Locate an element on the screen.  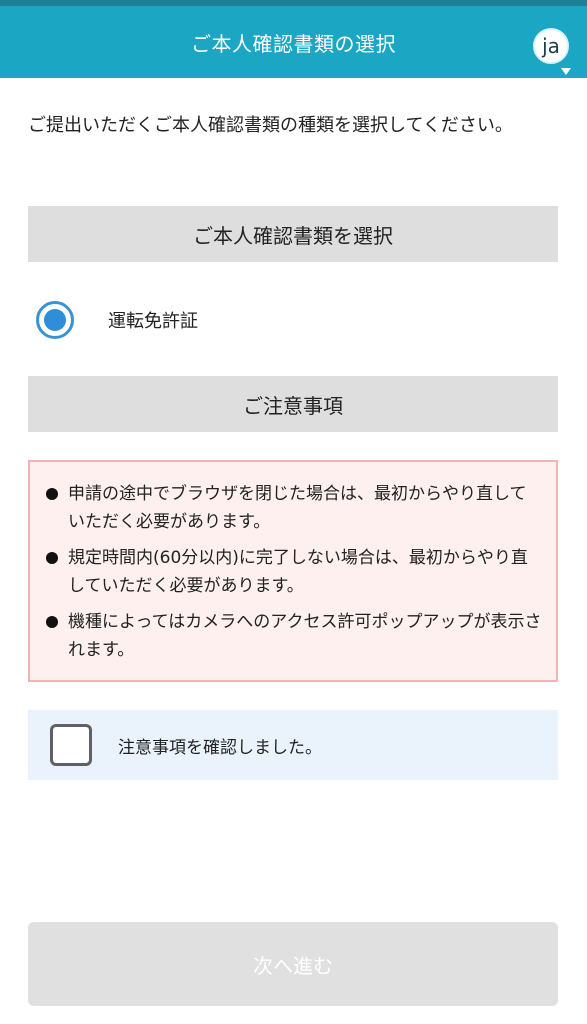
document-section-heading: ご本人確認書類を選択 is located at coordinates (293, 234).